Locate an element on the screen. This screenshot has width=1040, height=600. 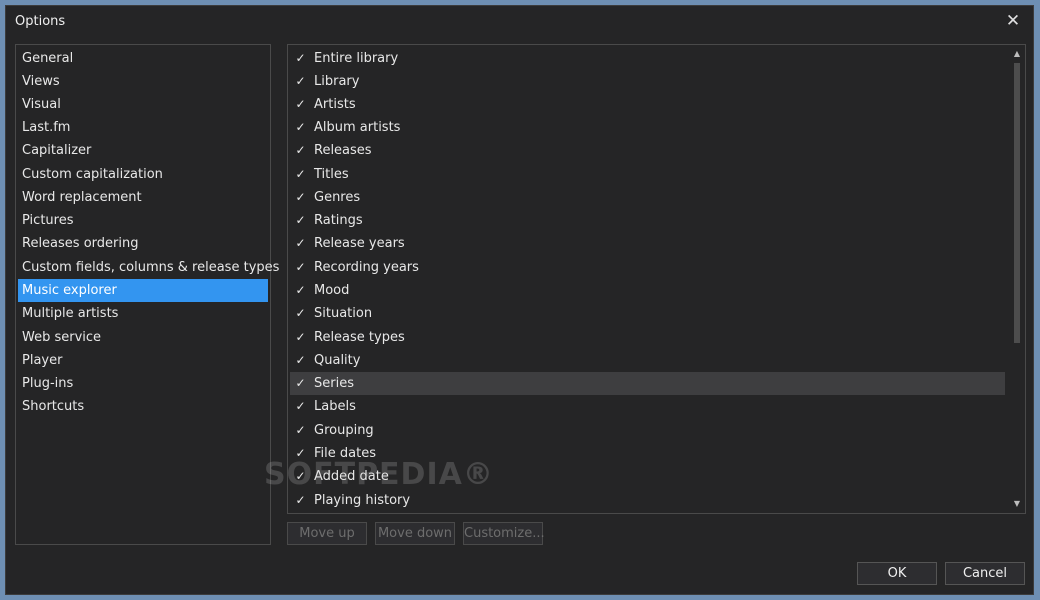
list-item: ✓ Situation is located at coordinates (647, 313).